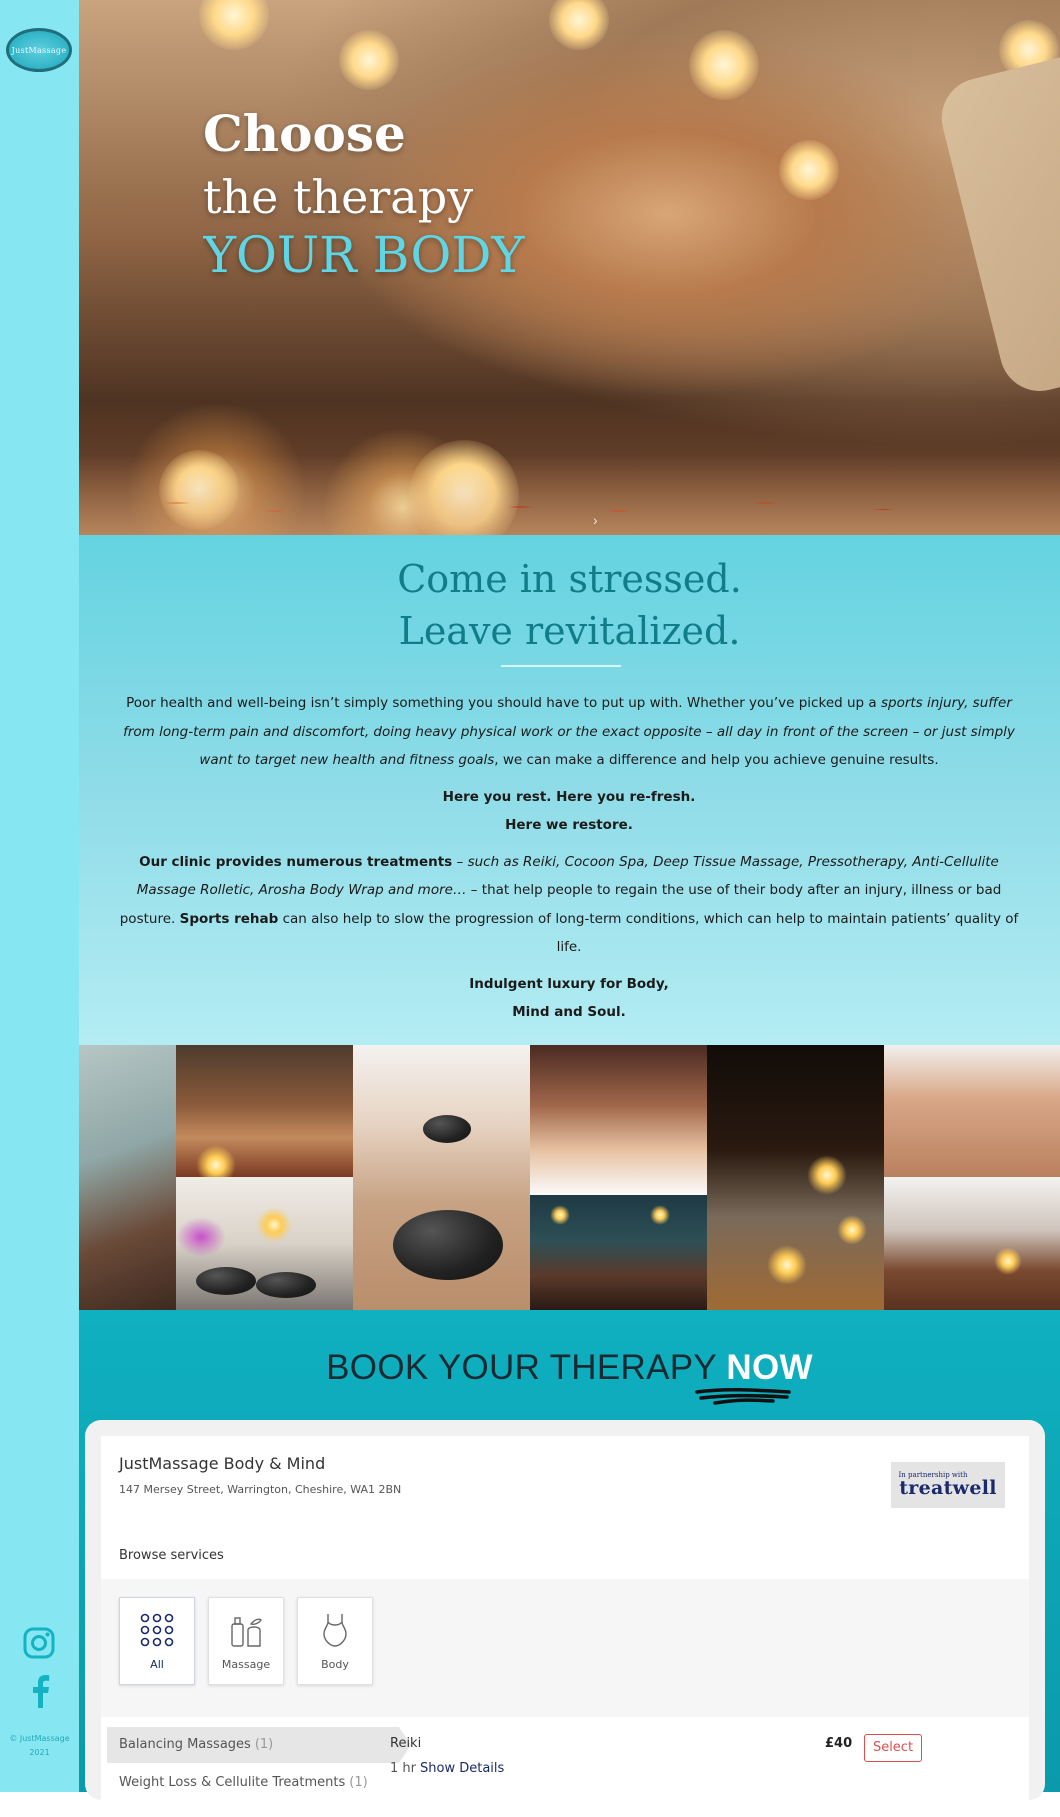 The width and height of the screenshot is (1060, 1817). What do you see at coordinates (296, 861) in the screenshot?
I see `treatments-lead: Our clinic provides numerous treatments` at bounding box center [296, 861].